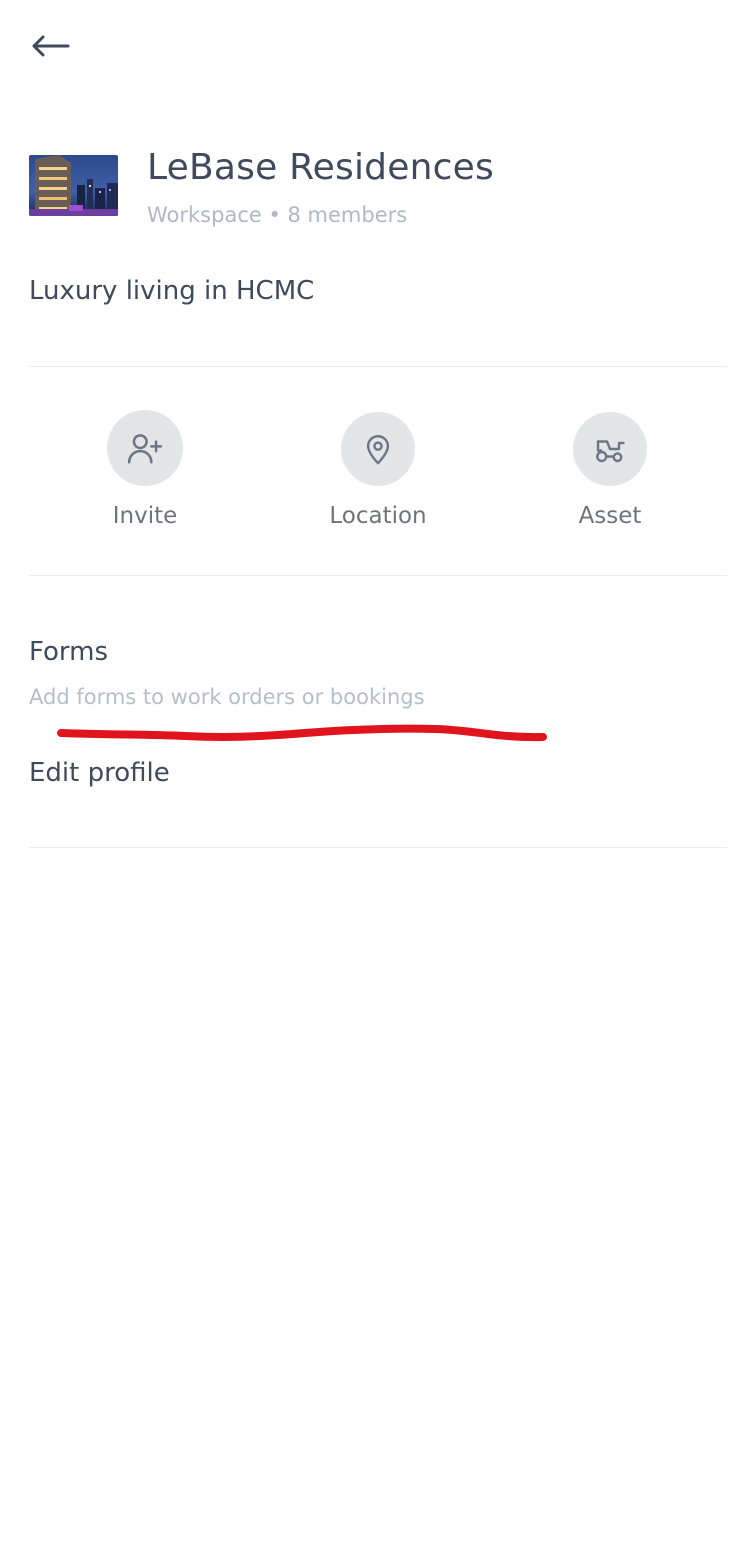  I want to click on map-pin-icon, so click(378, 450).